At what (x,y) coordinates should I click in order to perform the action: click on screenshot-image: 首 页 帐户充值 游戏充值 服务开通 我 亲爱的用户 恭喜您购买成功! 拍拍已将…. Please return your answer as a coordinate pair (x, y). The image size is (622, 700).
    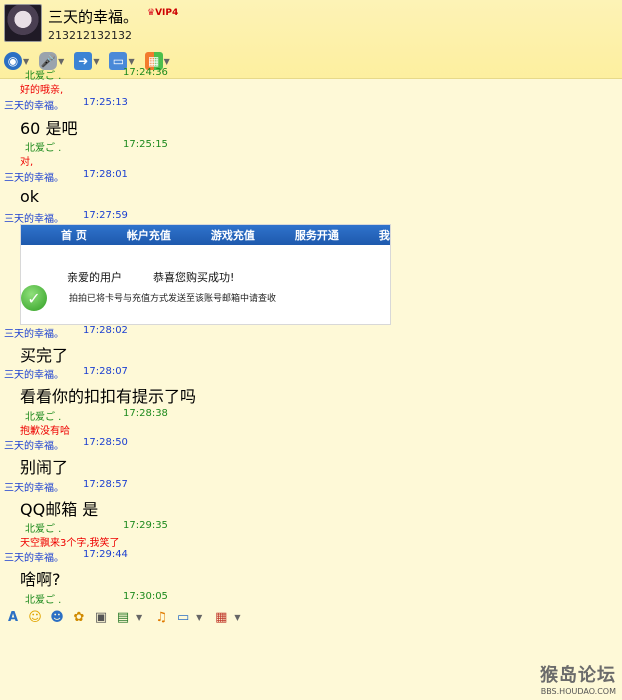
    Looking at the image, I should click on (205, 274).